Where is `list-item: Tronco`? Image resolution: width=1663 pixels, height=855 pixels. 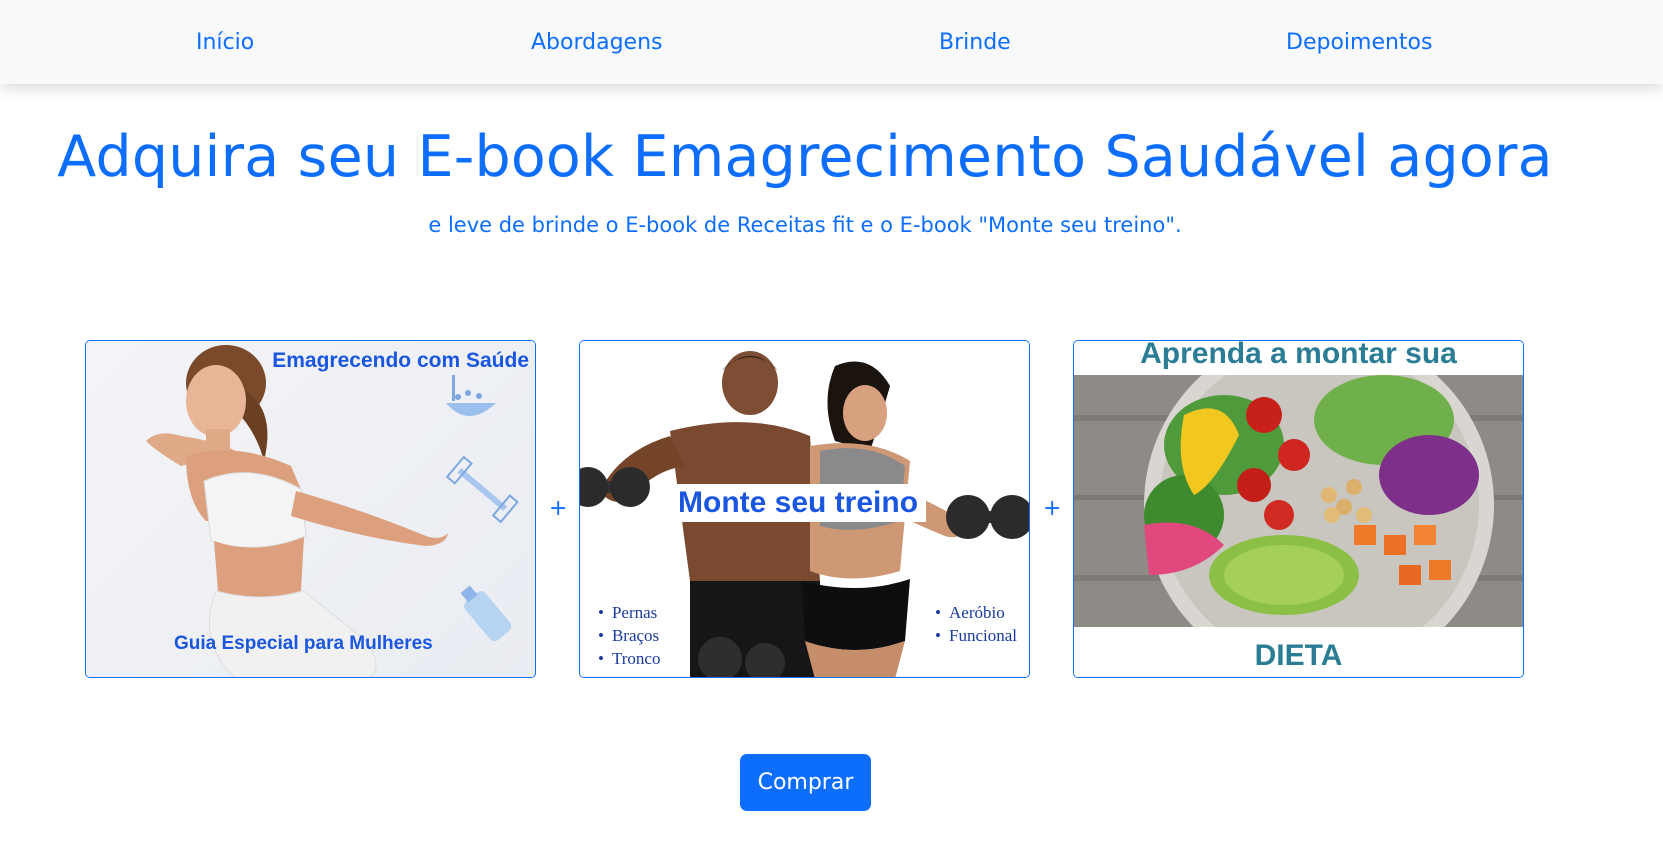 list-item: Tronco is located at coordinates (629, 658).